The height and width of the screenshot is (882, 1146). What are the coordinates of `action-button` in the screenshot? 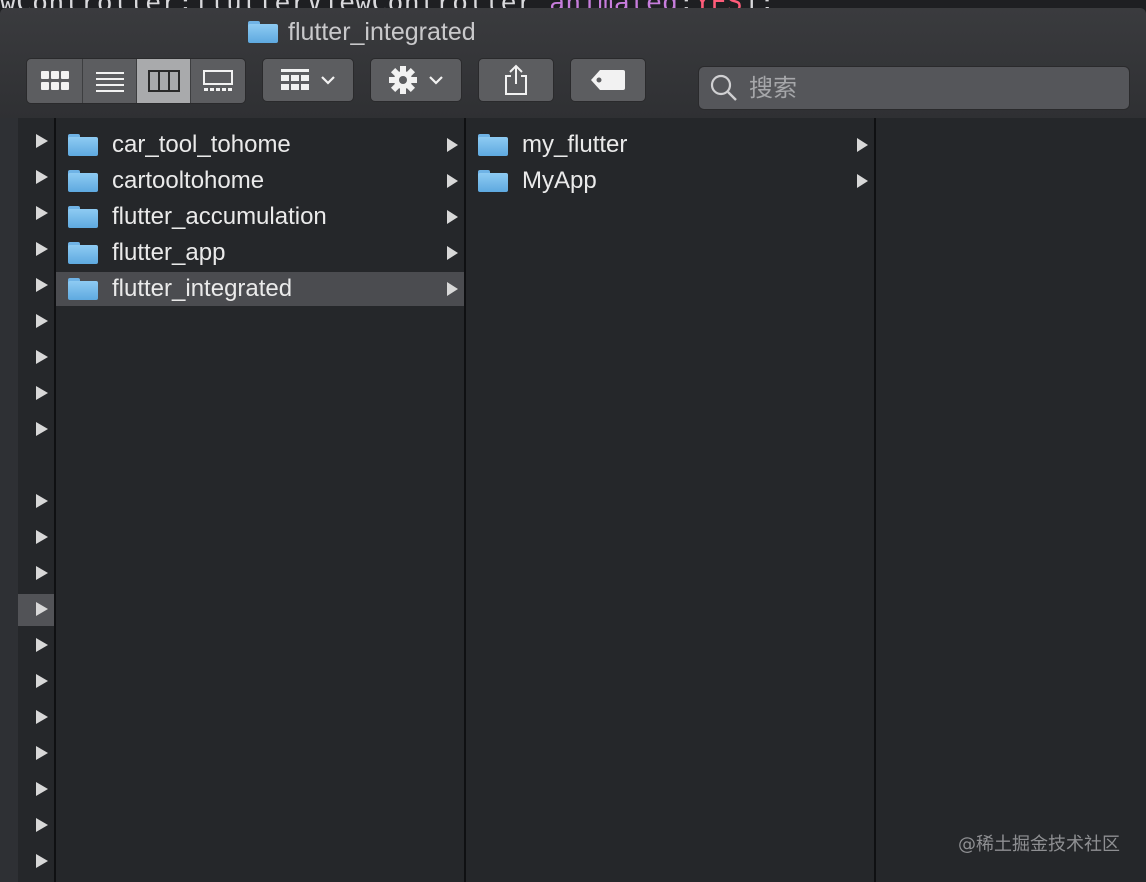 It's located at (416, 80).